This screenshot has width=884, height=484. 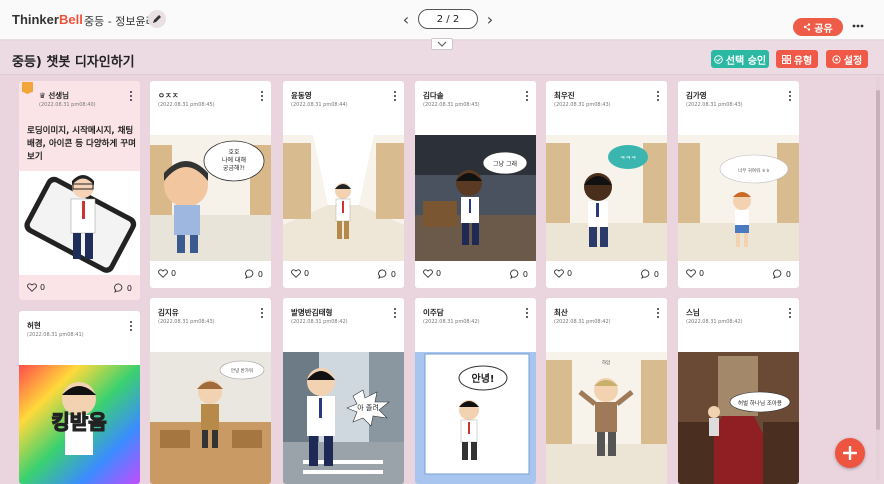 I want to click on post-card: 김다솔 (2022.08.31 pm08:43) 그냥 그래 0 0, so click(x=475, y=184).